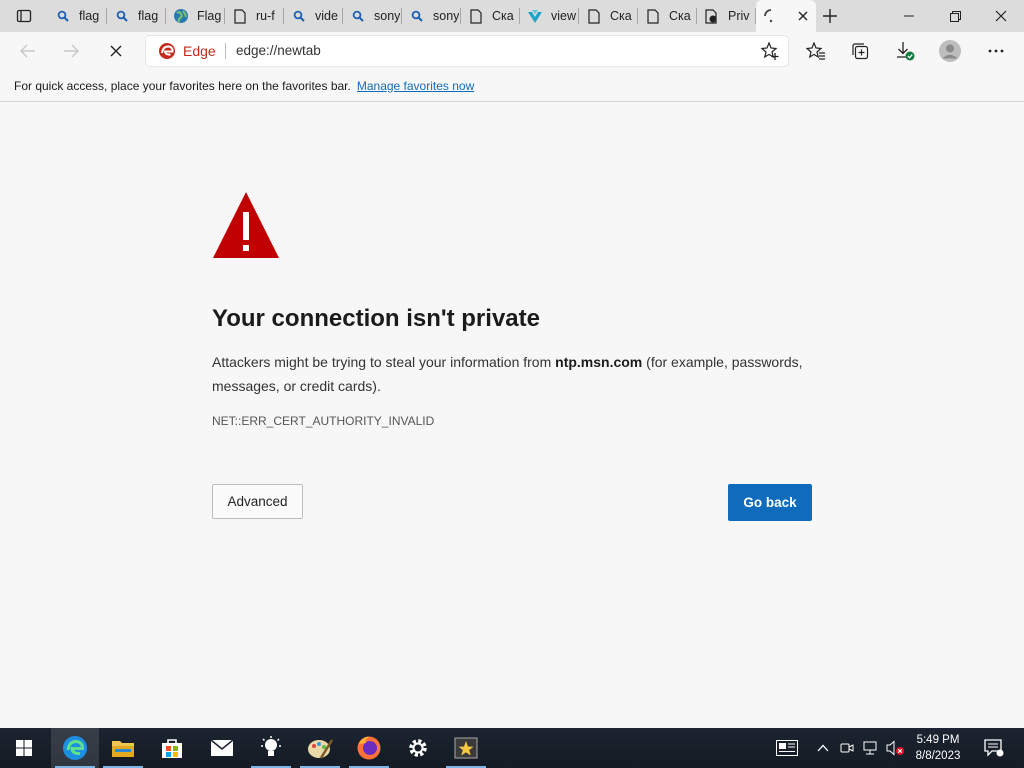 This screenshot has width=1024, height=768. What do you see at coordinates (786, 16) in the screenshot?
I see `tab-active` at bounding box center [786, 16].